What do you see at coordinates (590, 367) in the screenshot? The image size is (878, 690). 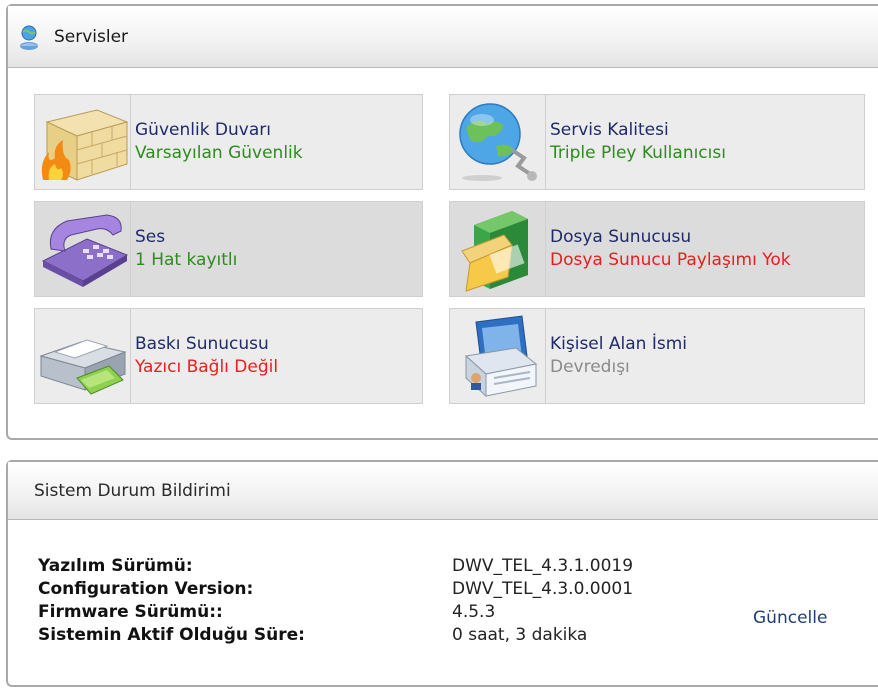 I see `tile-status: Devredışı` at bounding box center [590, 367].